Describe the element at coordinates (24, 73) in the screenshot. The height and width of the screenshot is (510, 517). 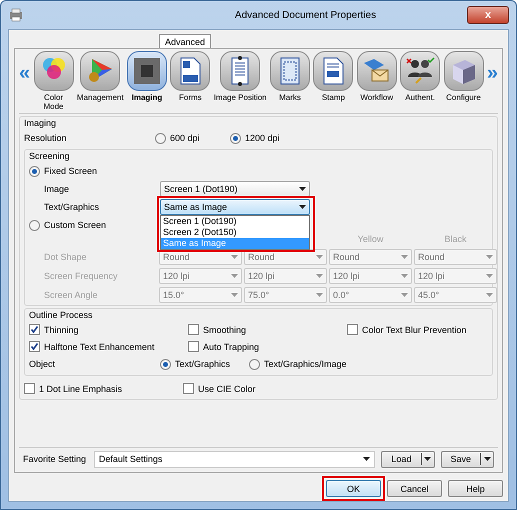
I see `scroll-left-button: «` at that location.